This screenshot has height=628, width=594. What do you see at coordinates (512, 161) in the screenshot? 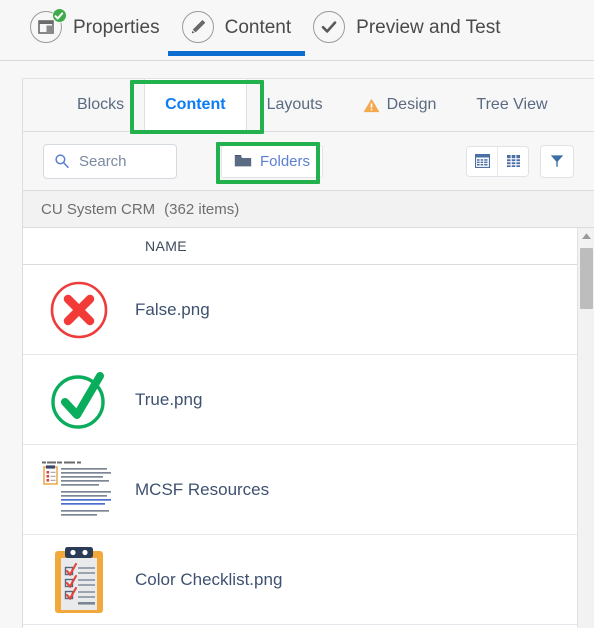
I see `grid-view-icon` at bounding box center [512, 161].